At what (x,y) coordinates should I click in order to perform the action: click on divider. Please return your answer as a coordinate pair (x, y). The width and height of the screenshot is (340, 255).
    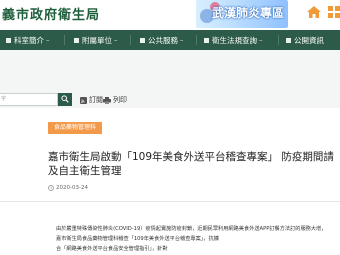
    Looking at the image, I should click on (170, 201).